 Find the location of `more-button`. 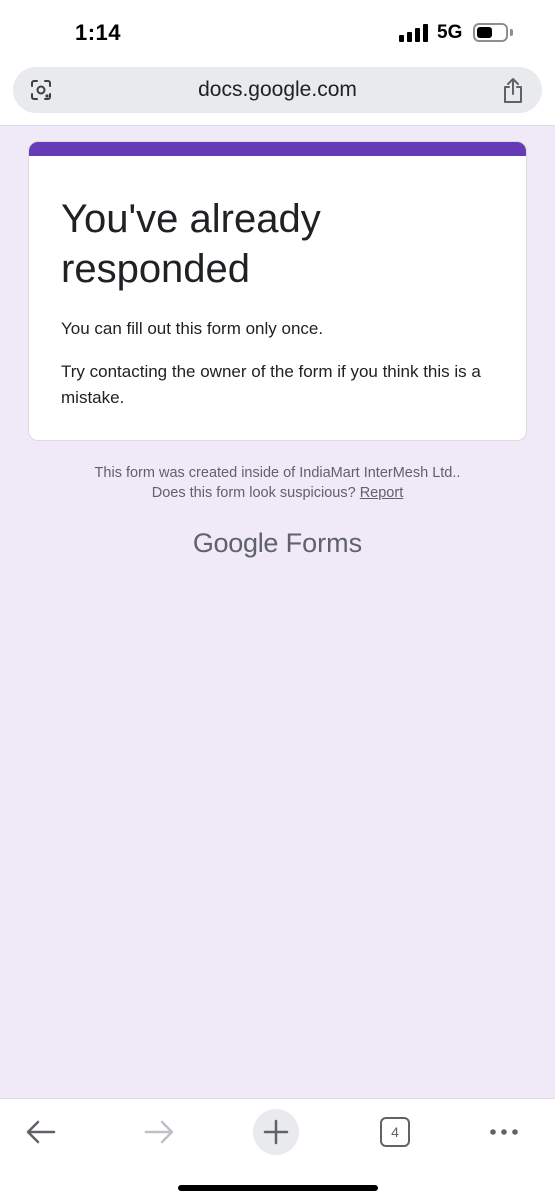

more-button is located at coordinates (504, 1132).